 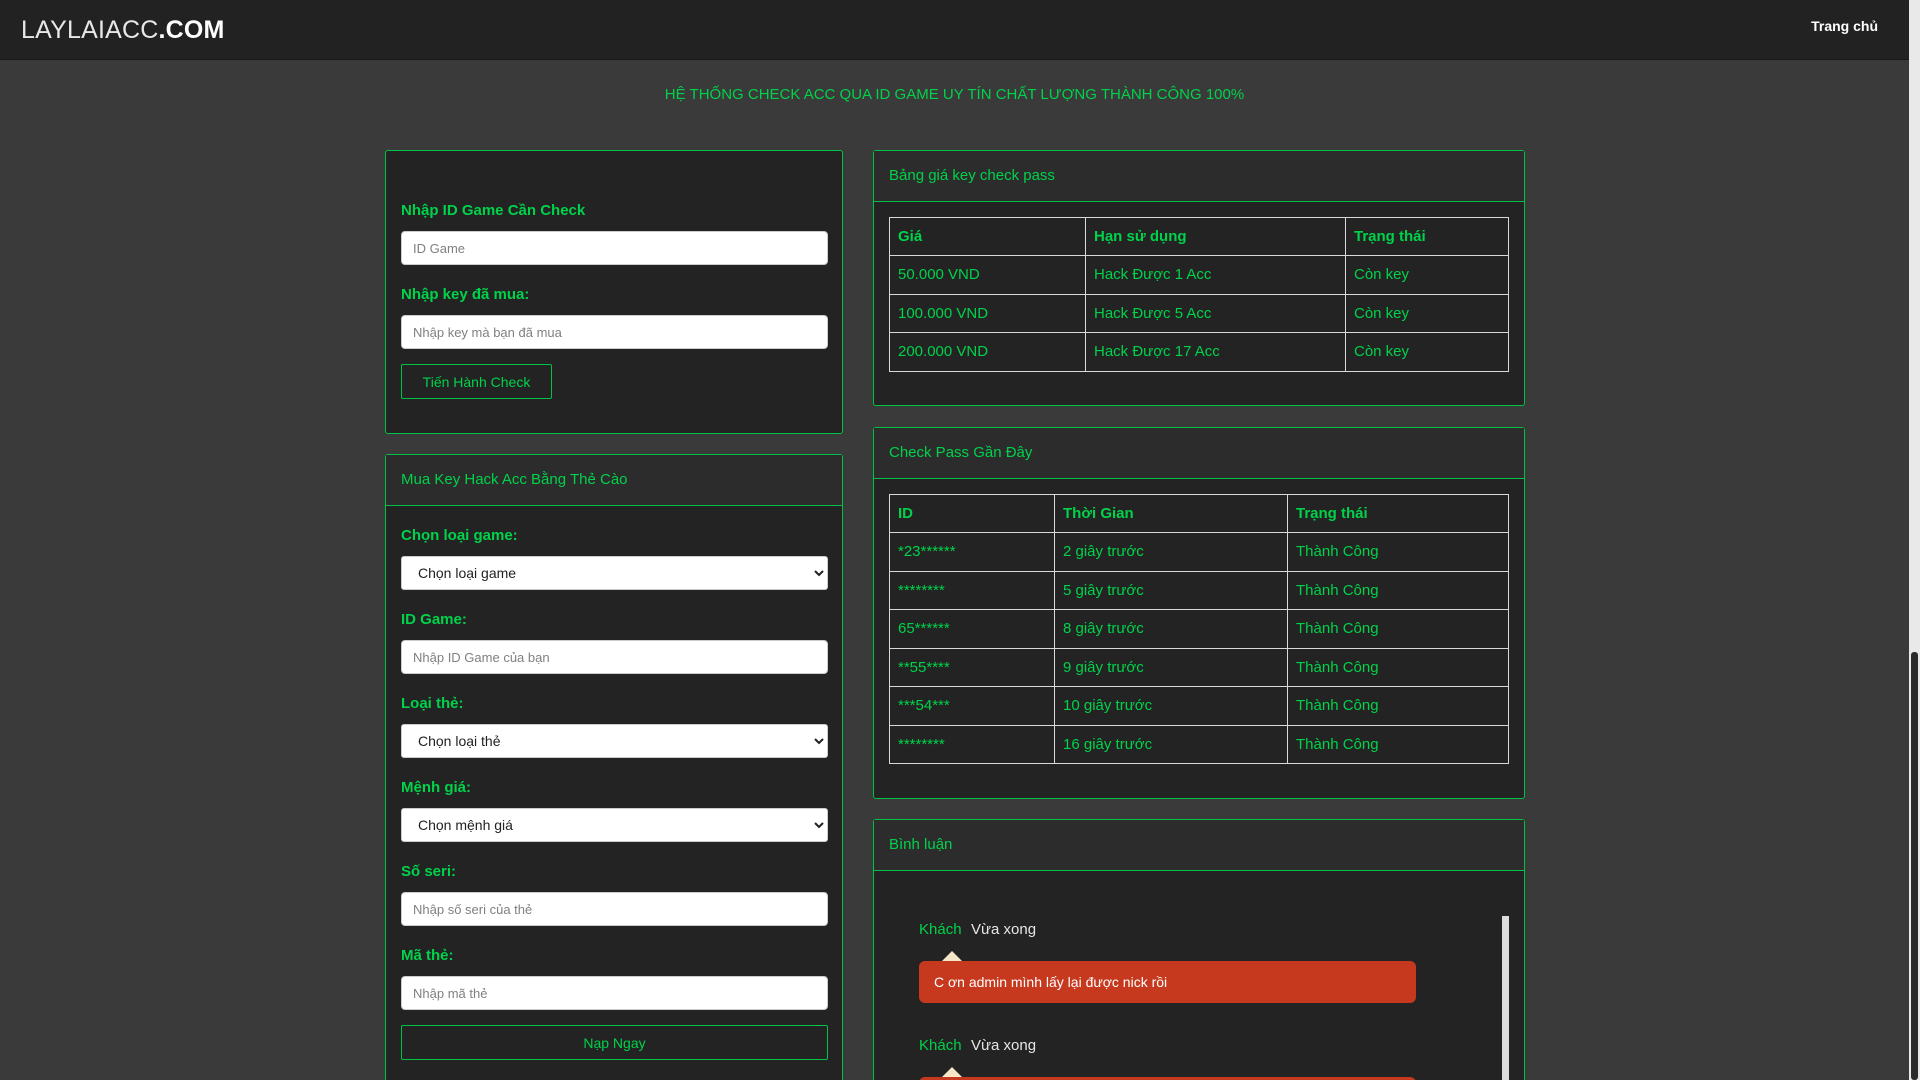 I want to click on table-cell: 200.000 VND, so click(x=987, y=352).